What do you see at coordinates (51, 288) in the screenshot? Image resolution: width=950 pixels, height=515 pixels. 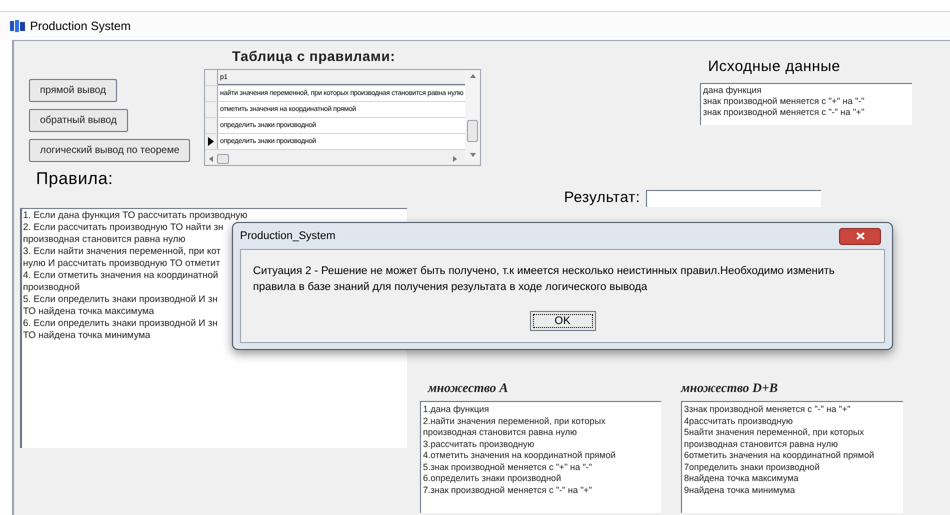 I see `rule-line: производной` at bounding box center [51, 288].